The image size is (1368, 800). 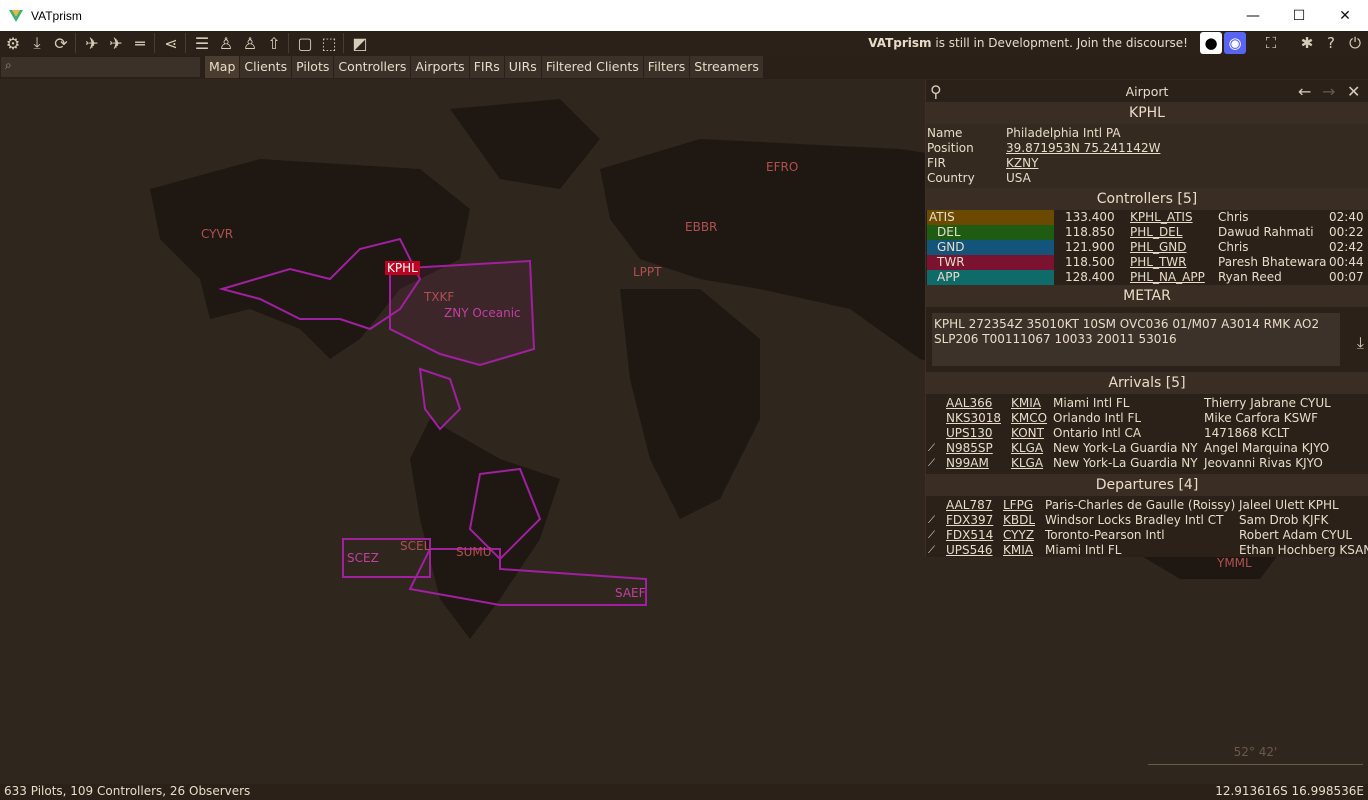 I want to click on refresh-icon: ⟳, so click(x=61, y=43).